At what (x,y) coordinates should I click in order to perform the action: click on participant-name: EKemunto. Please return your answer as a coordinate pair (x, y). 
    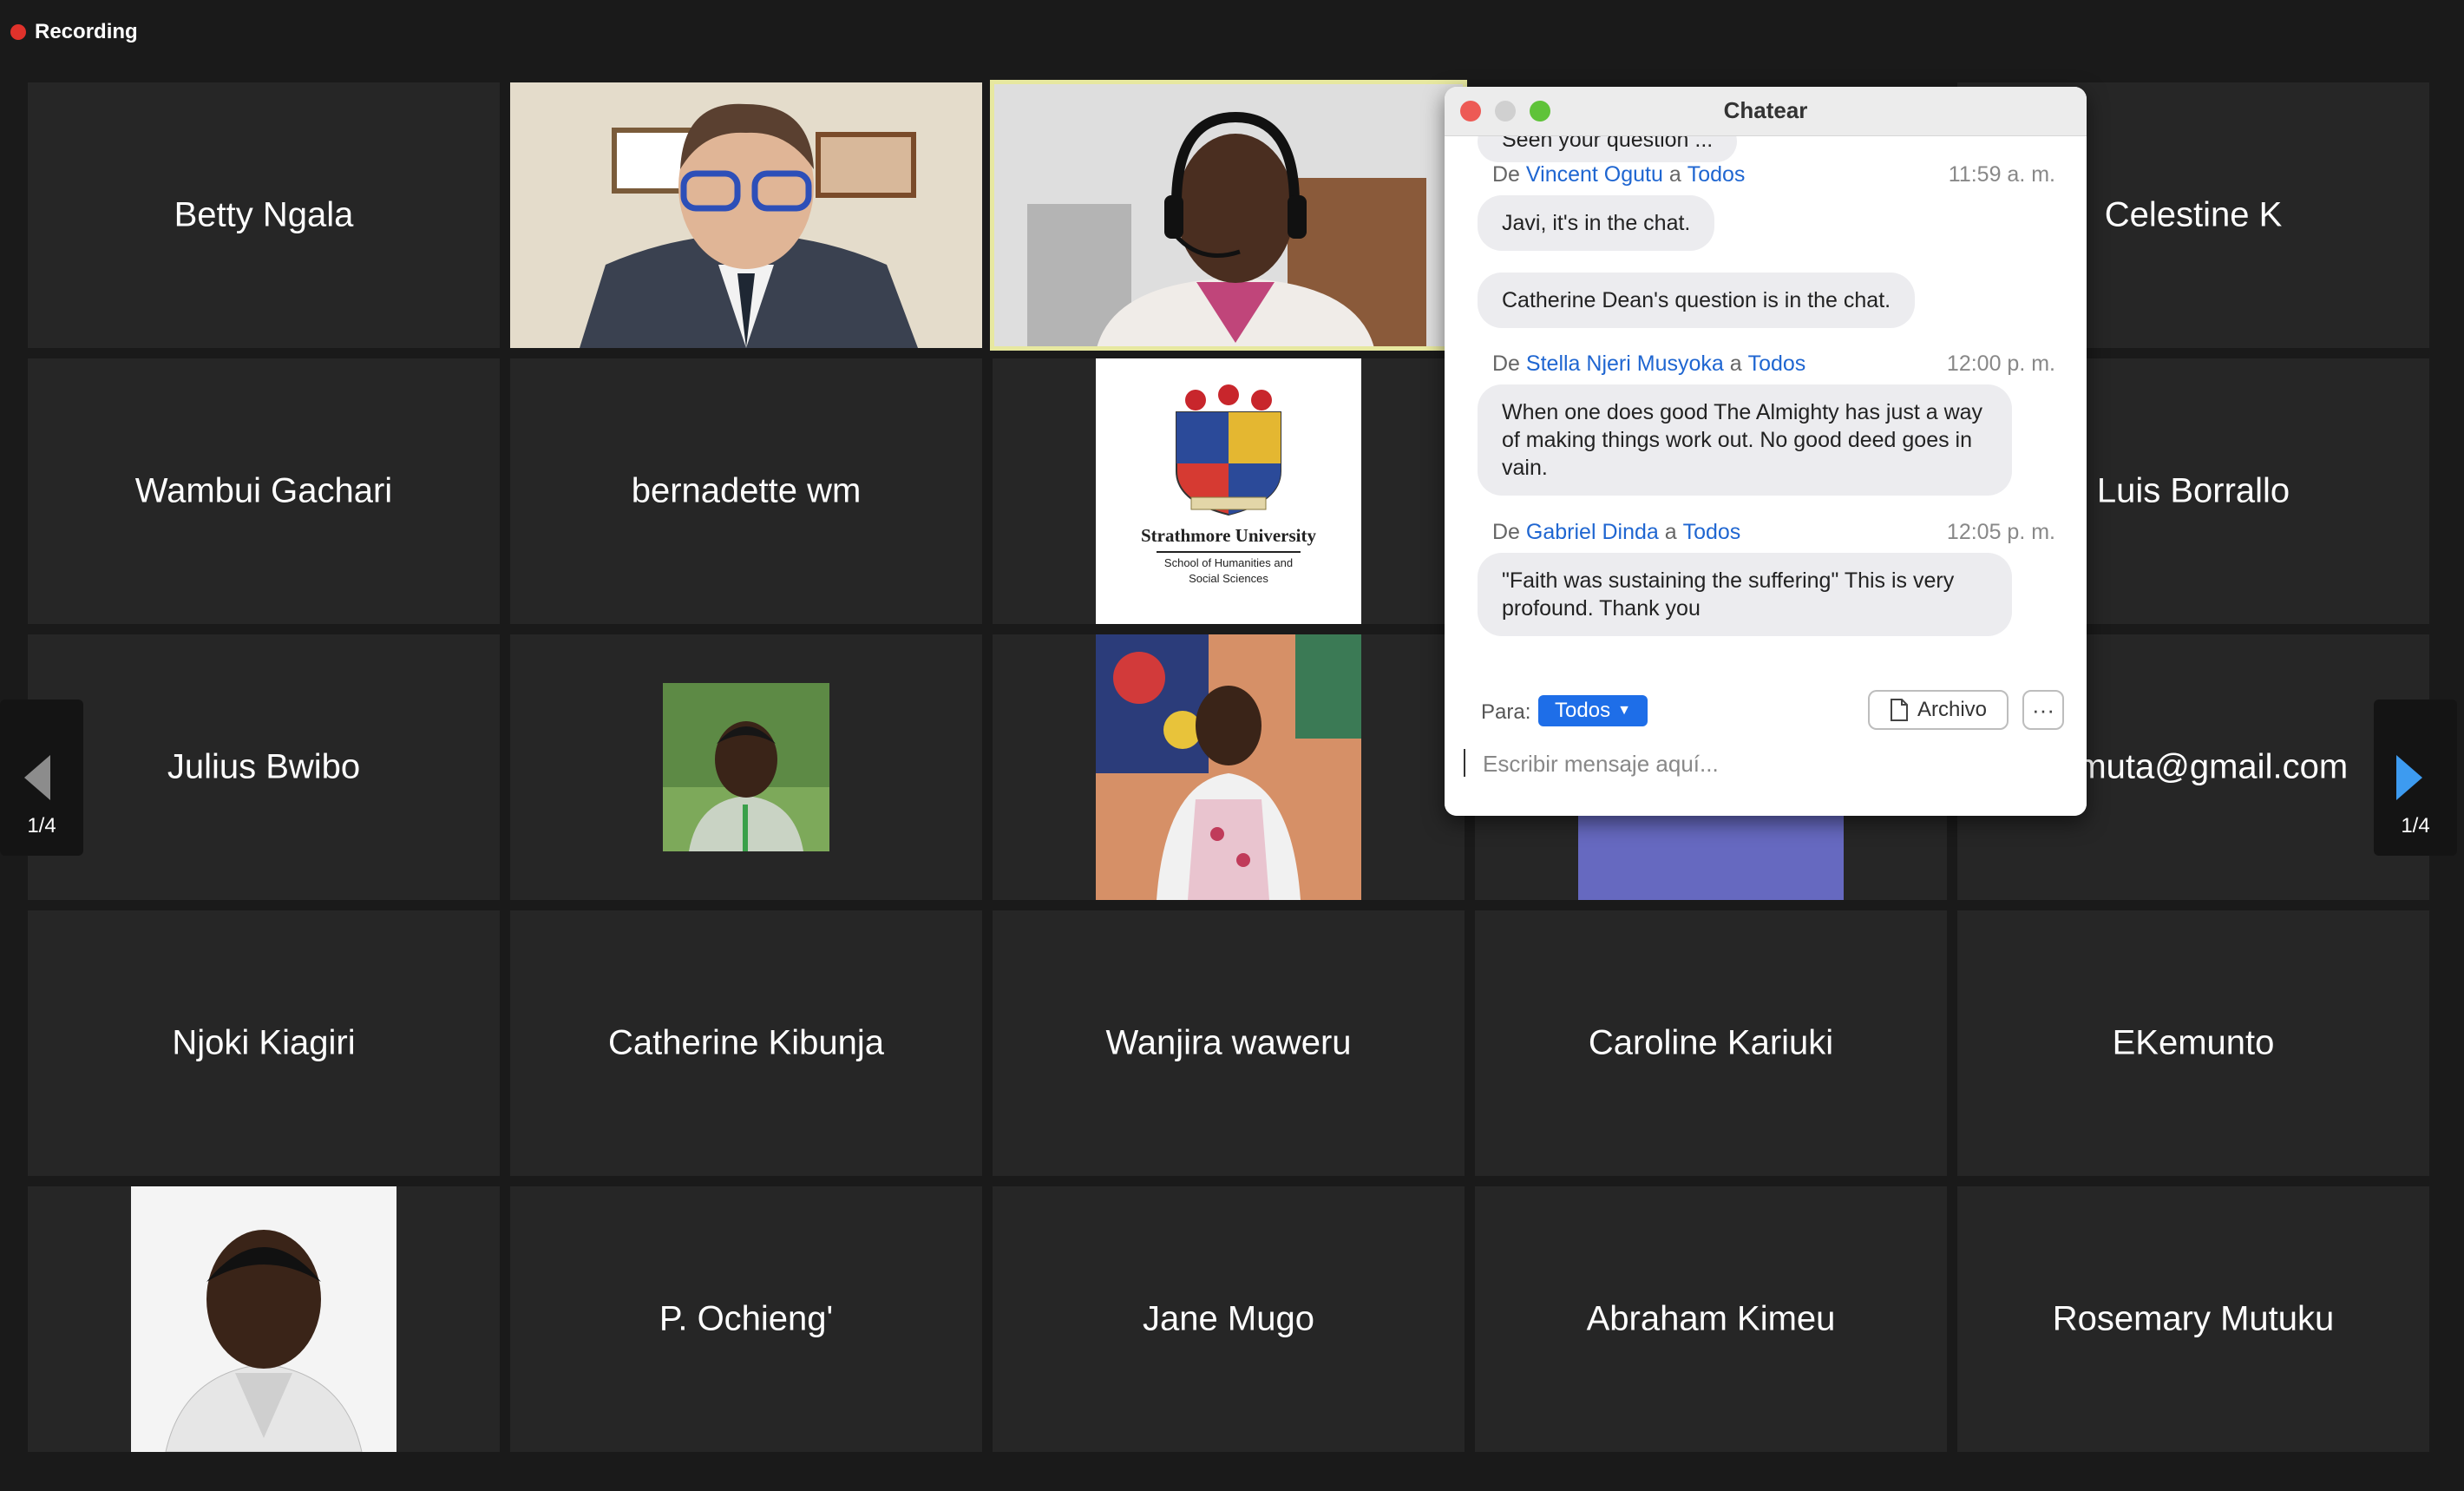
    Looking at the image, I should click on (2193, 1043).